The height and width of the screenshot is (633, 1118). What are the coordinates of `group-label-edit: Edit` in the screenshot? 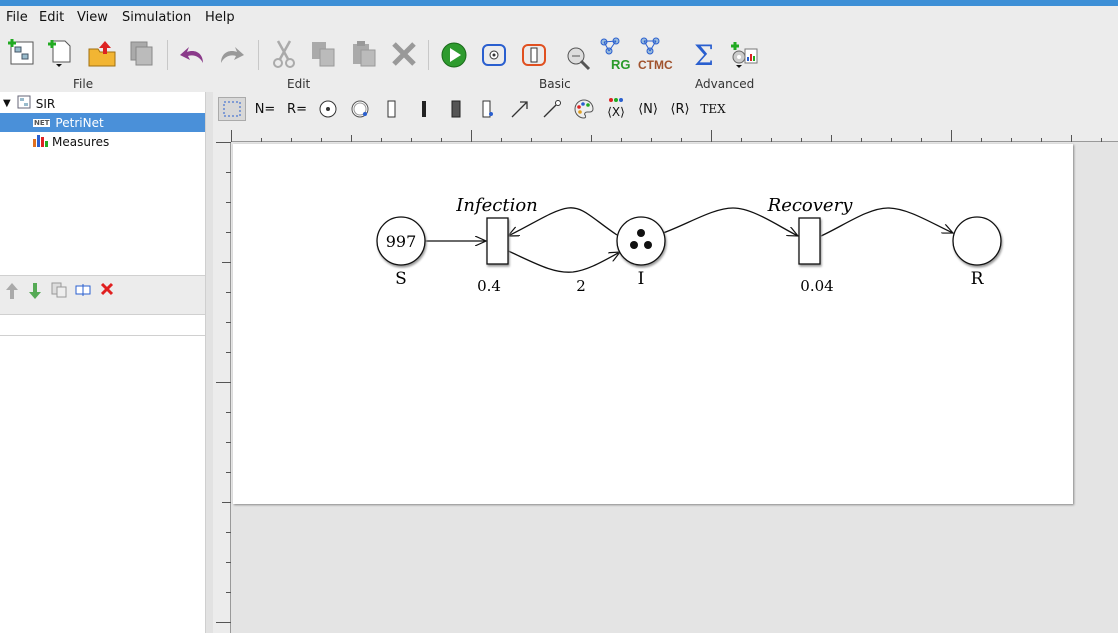 It's located at (299, 84).